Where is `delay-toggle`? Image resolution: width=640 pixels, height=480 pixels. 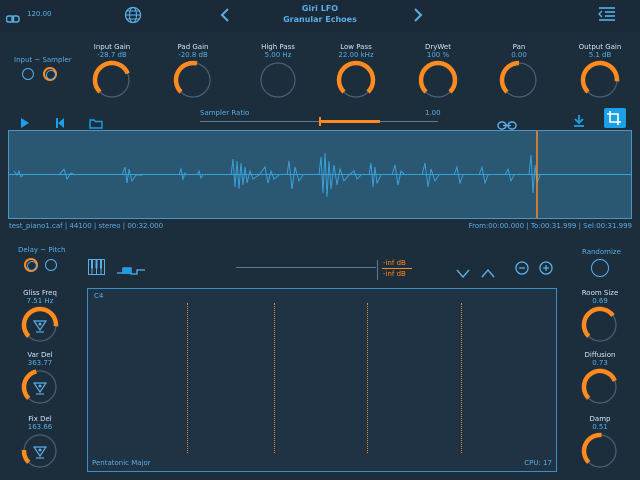
delay-toggle is located at coordinates (31, 265).